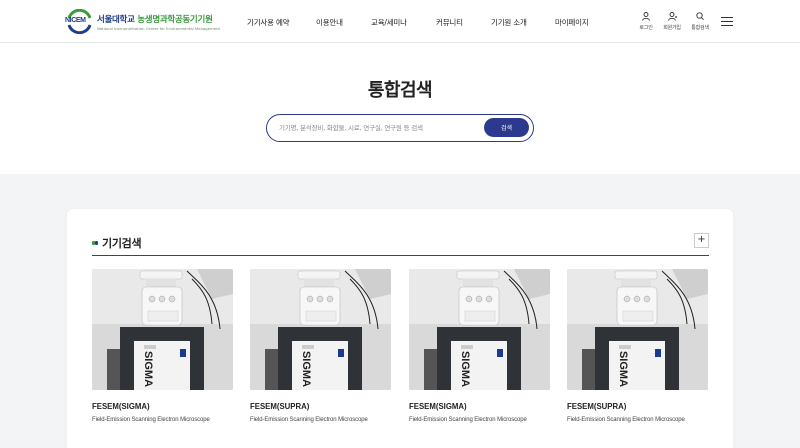 The image size is (800, 448). I want to click on integrated-search-button: 통합검색, so click(700, 21).